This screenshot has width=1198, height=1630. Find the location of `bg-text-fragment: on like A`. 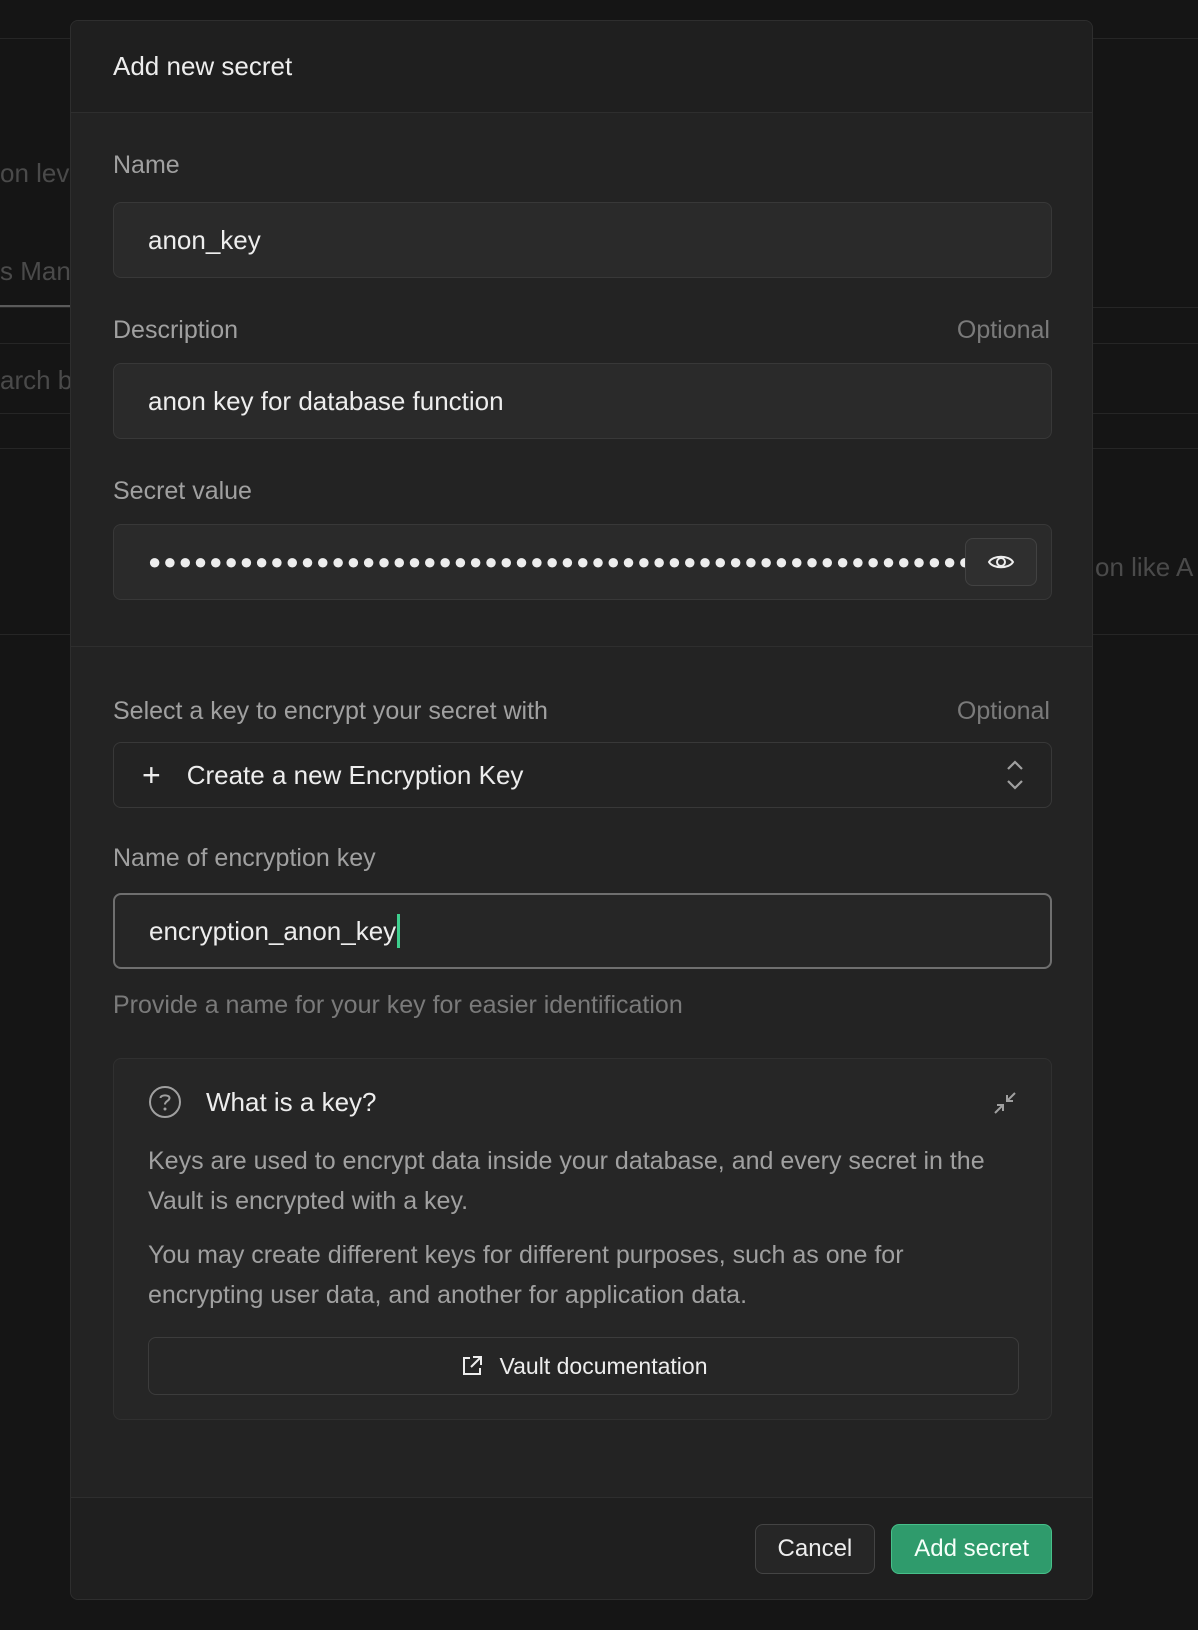

bg-text-fragment: on like A is located at coordinates (1144, 567).